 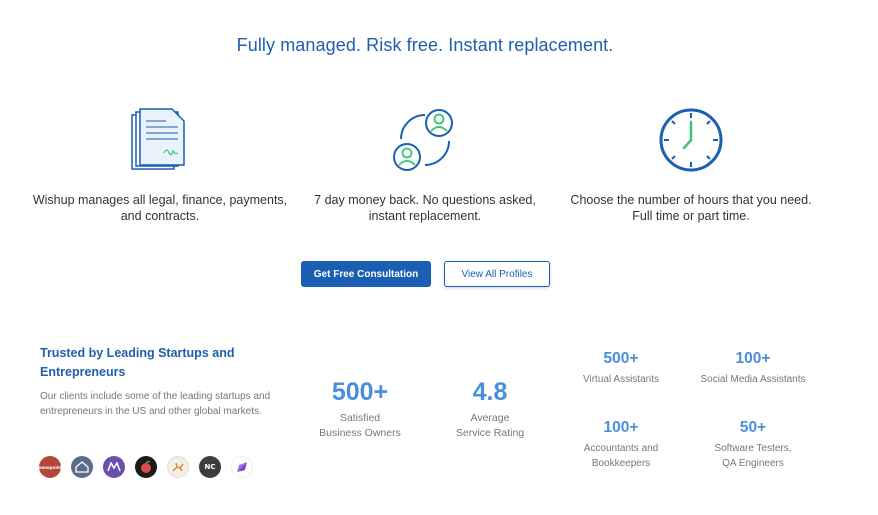 I want to click on client-logos: nanopoint NC, so click(x=146, y=467).